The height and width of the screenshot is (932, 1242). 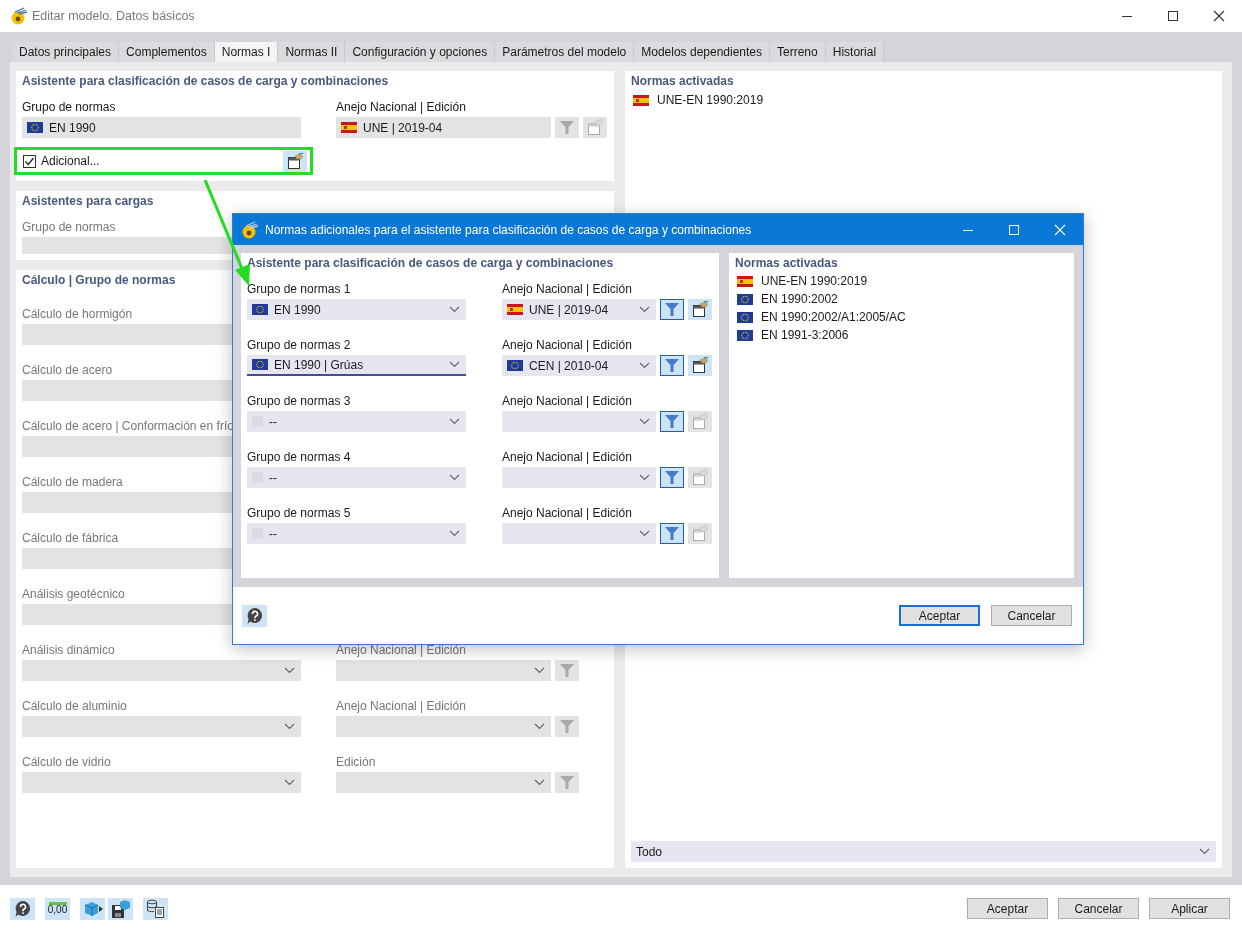 I want to click on window-title: Editar modelo. Datos básicos, so click(x=113, y=16).